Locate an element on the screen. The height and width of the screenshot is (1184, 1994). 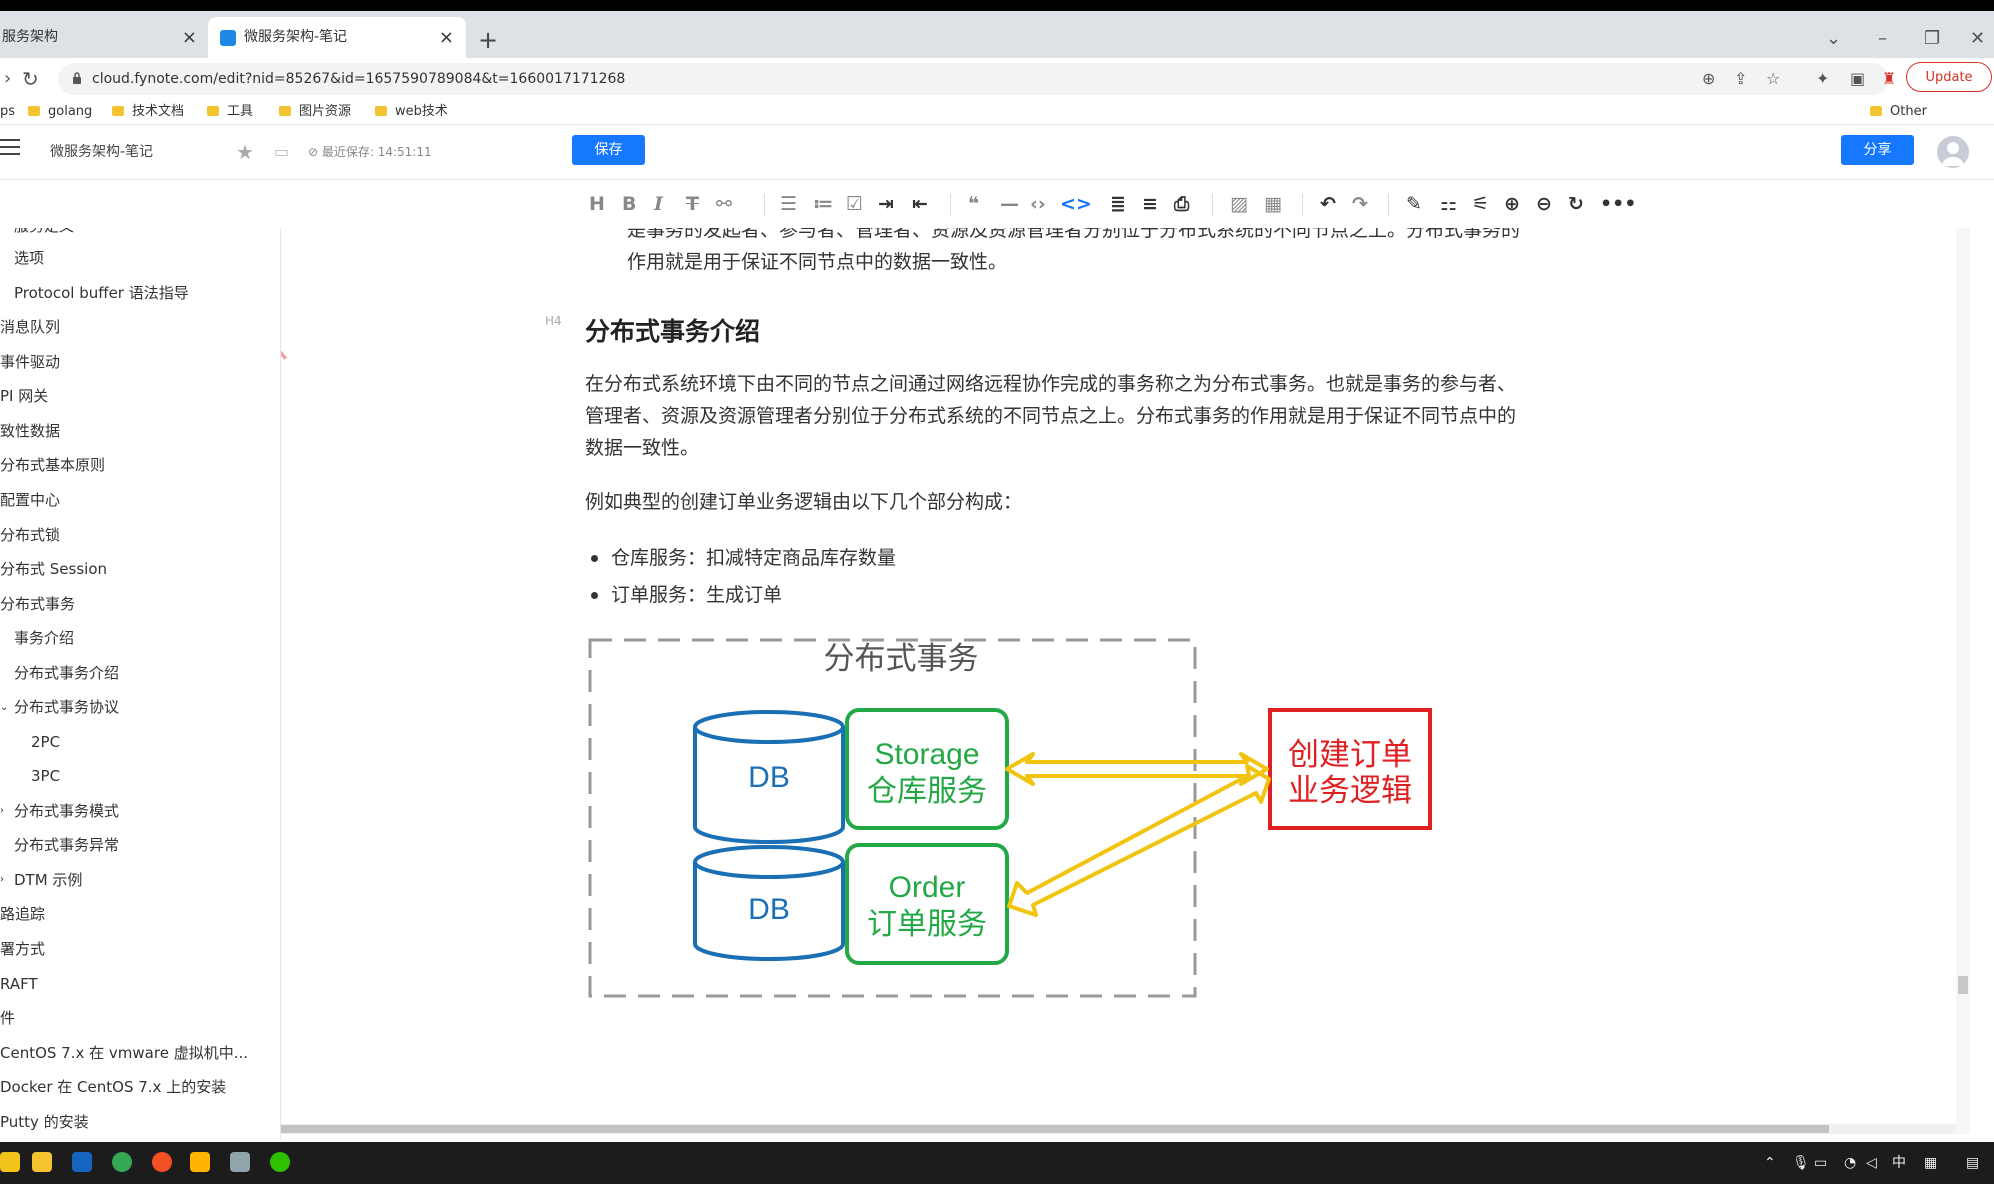
vertical-scrollbar is located at coordinates (1963, 681).